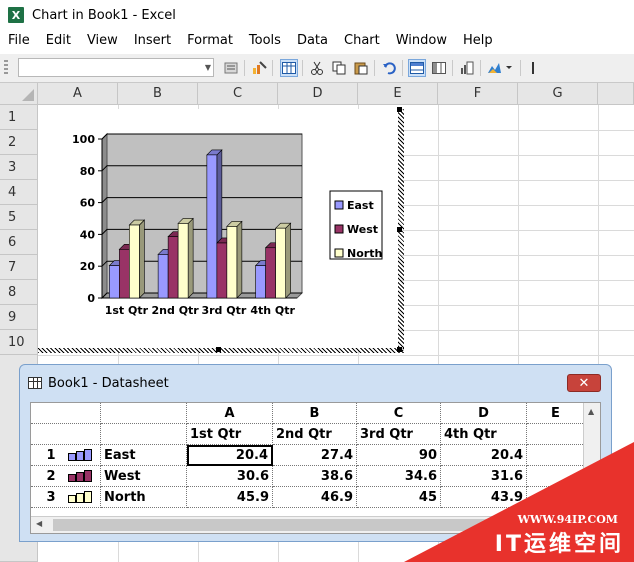 Image resolution: width=634 pixels, height=562 pixels. I want to click on row-header: 7, so click(19, 267).